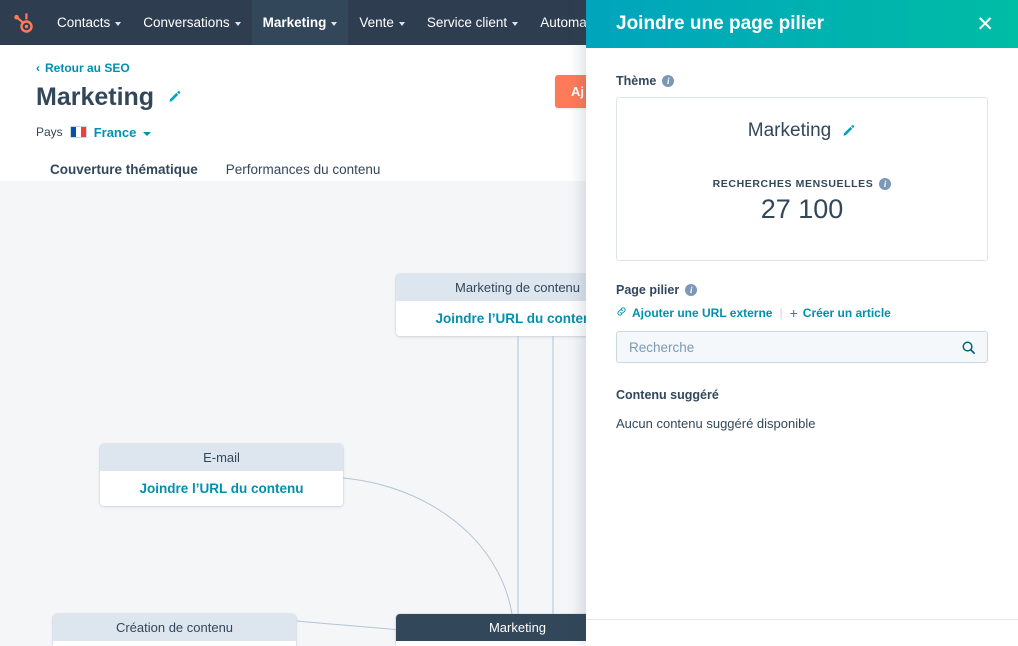 This screenshot has height=646, width=1018. What do you see at coordinates (221, 457) in the screenshot?
I see `node-title: E-mail` at bounding box center [221, 457].